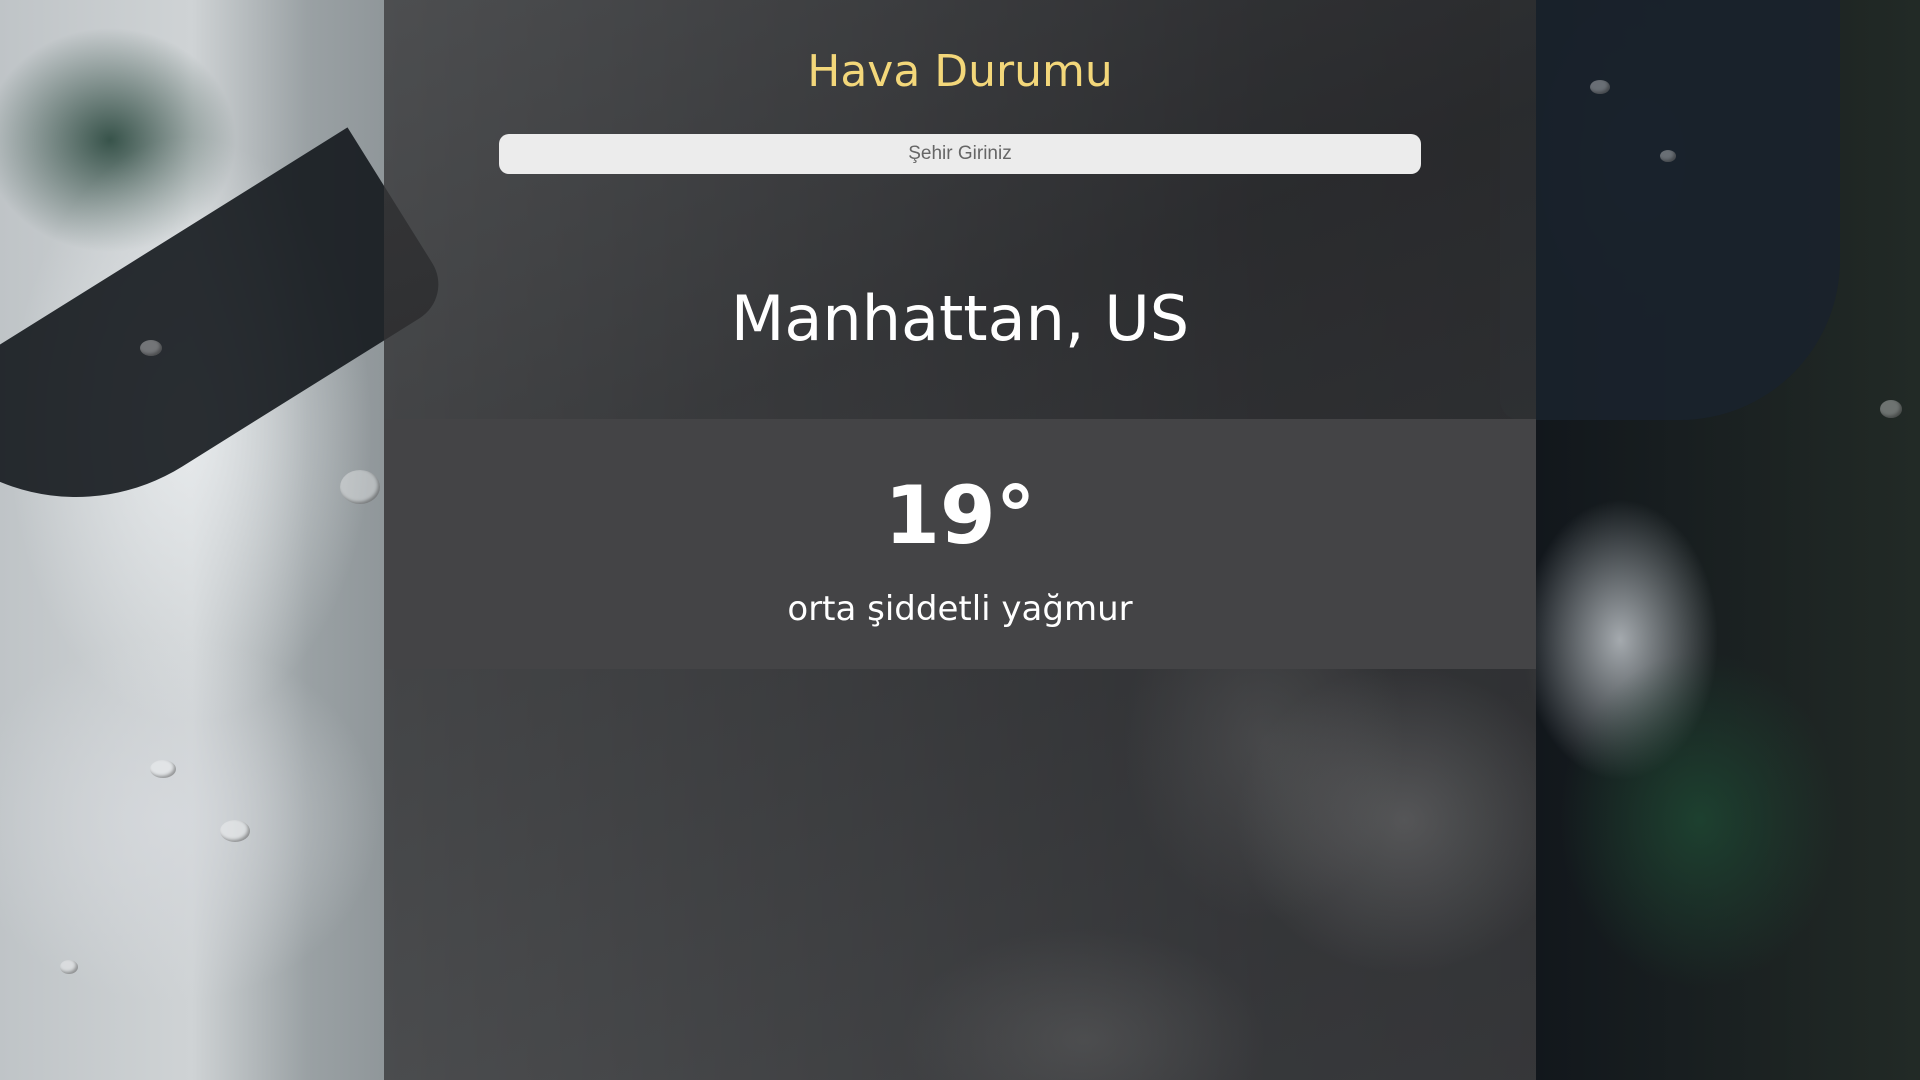  I want to click on weather-info-box: 19° orta şiddetli yağmur, so click(960, 544).